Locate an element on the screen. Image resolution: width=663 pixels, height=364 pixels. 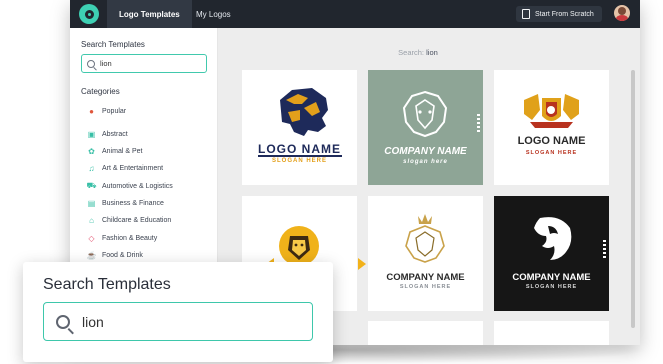
category-label: Art & Entertainment is located at coordinates (133, 168).